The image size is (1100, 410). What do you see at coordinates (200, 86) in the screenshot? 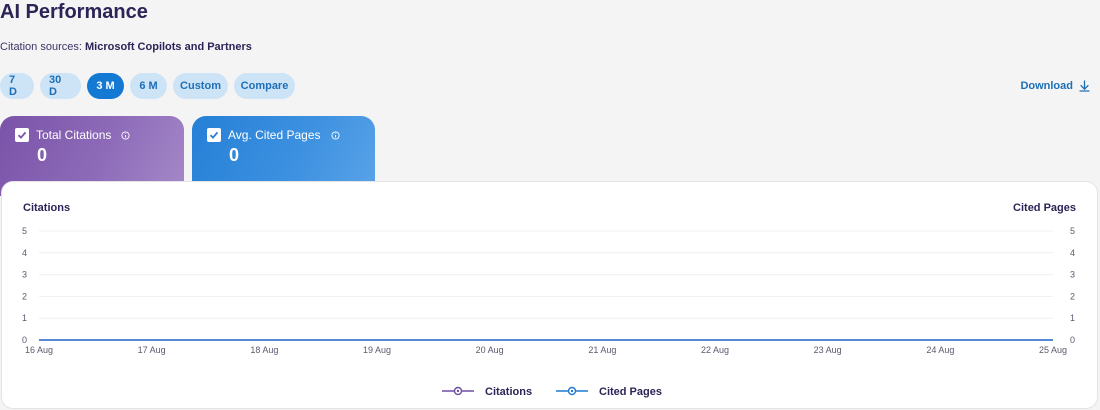
I see `range-custom-button: Custom` at bounding box center [200, 86].